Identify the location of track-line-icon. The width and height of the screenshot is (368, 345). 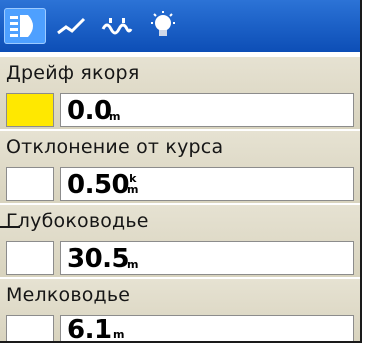
(71, 26).